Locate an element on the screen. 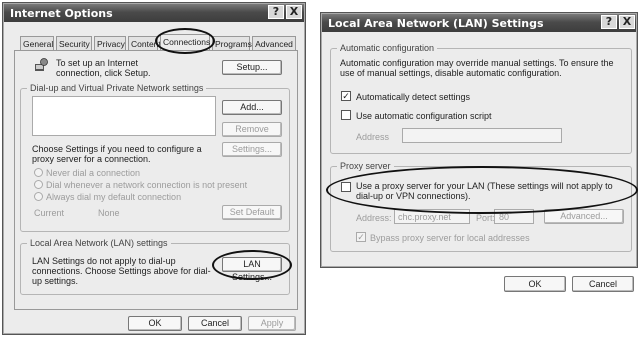 The width and height of the screenshot is (641, 339). proxy-address-value: chc.proxy.net is located at coordinates (424, 217).